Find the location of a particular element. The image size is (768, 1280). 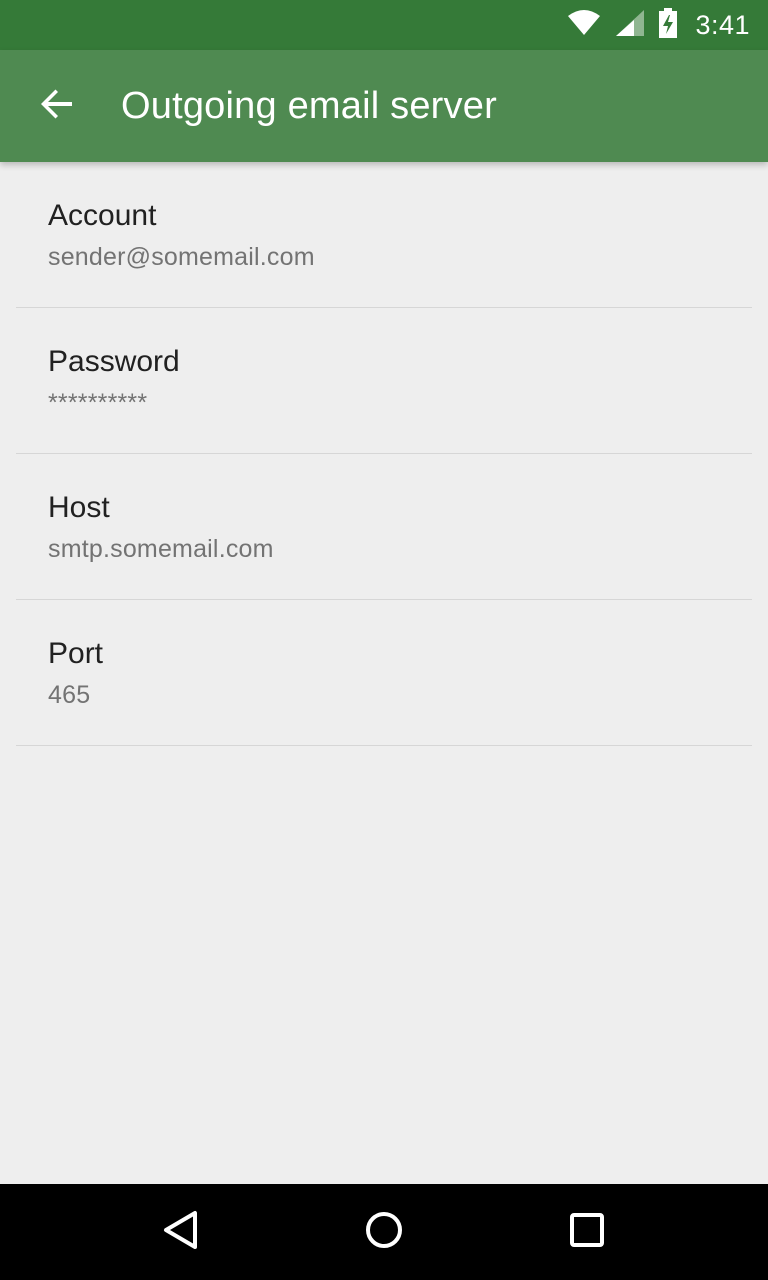

wifi-icon is located at coordinates (584, 25).